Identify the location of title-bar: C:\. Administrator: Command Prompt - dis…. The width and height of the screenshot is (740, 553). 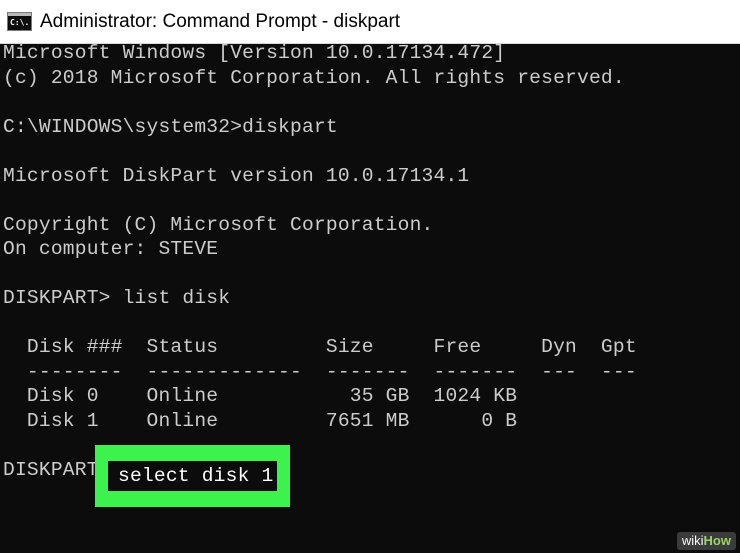
(370, 22).